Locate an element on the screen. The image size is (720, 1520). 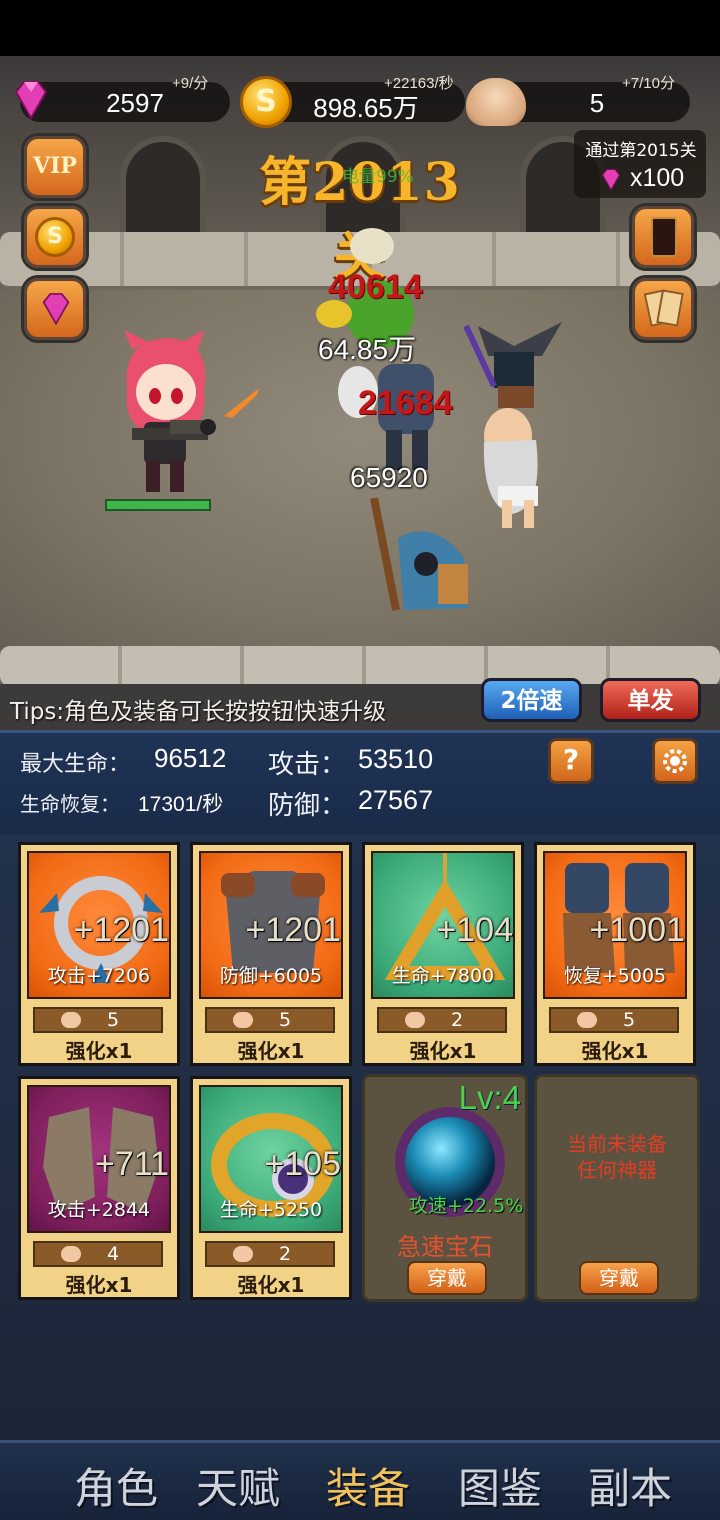
attack-label: 攻击： is located at coordinates (307, 765).